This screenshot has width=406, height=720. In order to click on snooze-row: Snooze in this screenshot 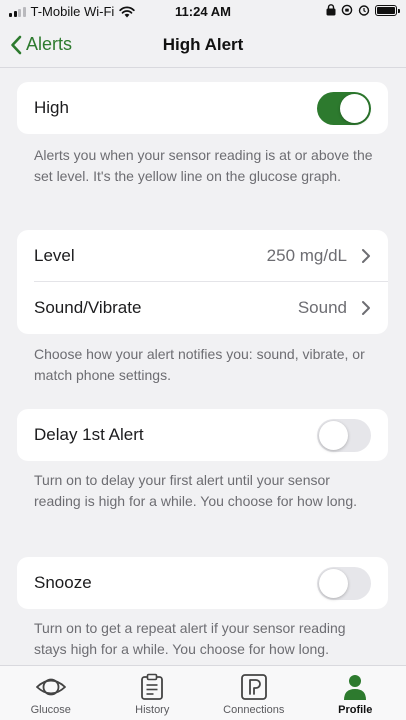, I will do `click(202, 583)`.